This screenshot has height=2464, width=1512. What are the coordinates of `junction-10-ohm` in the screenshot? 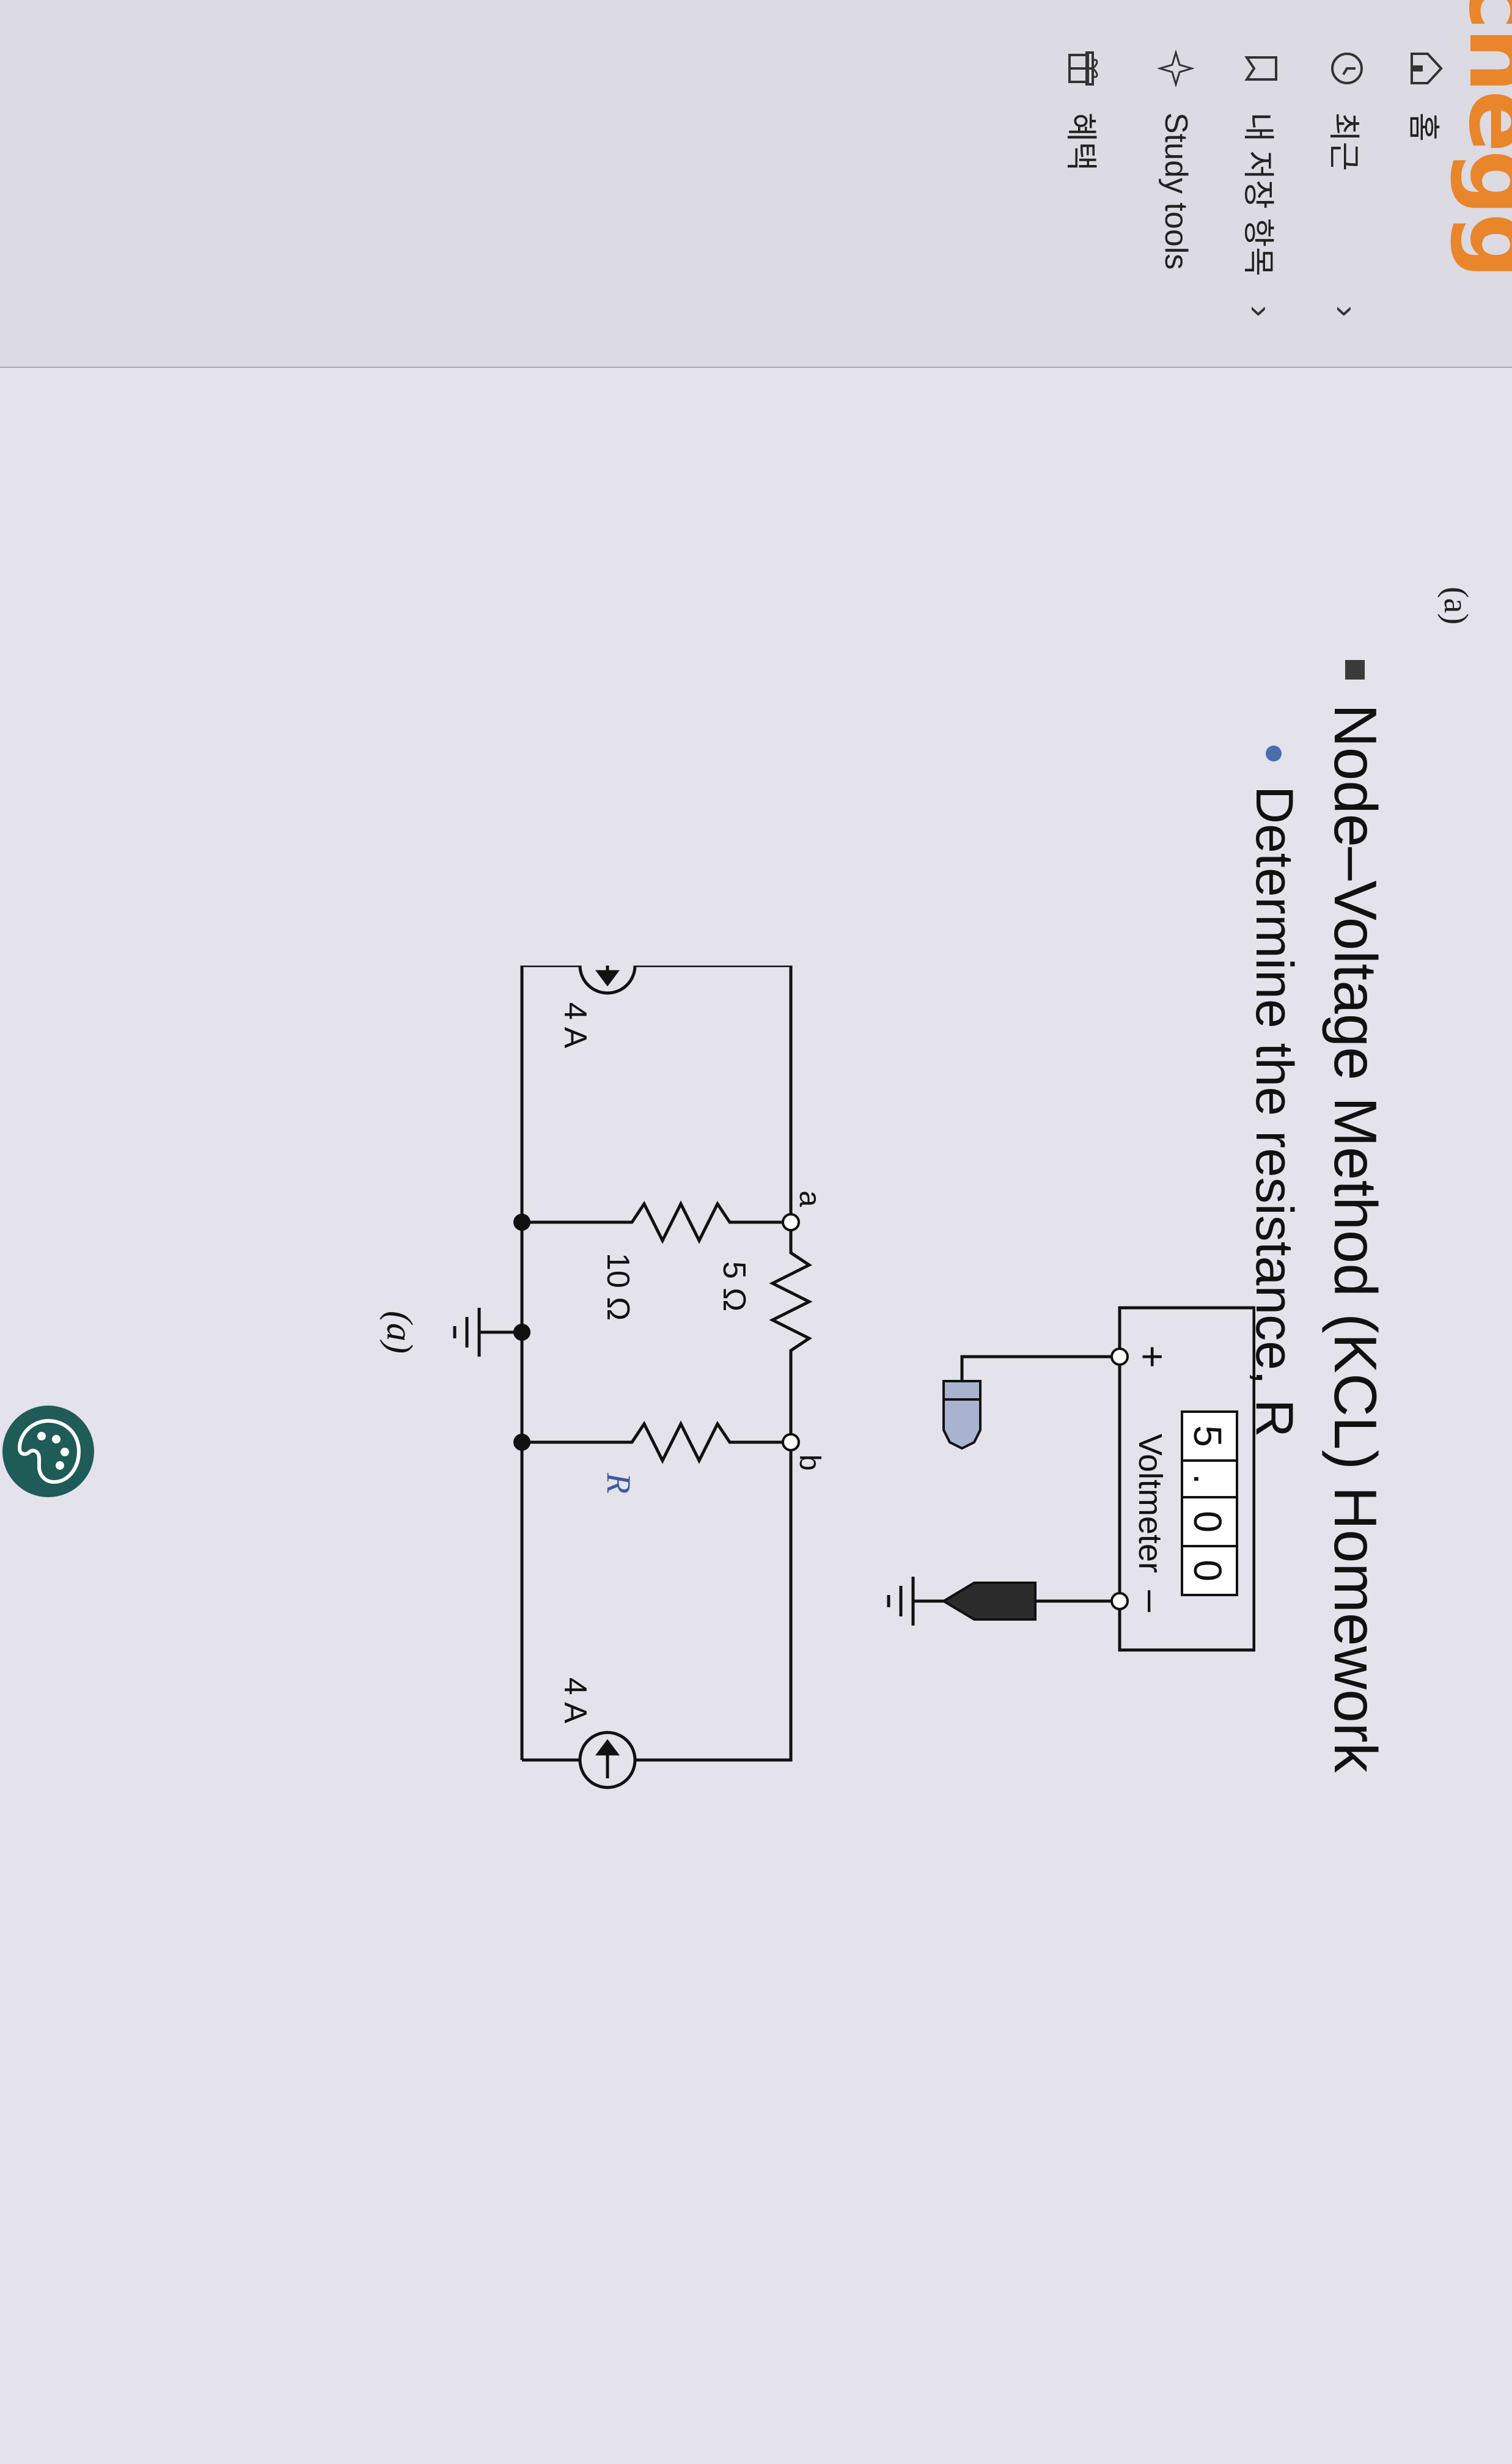 It's located at (521, 1223).